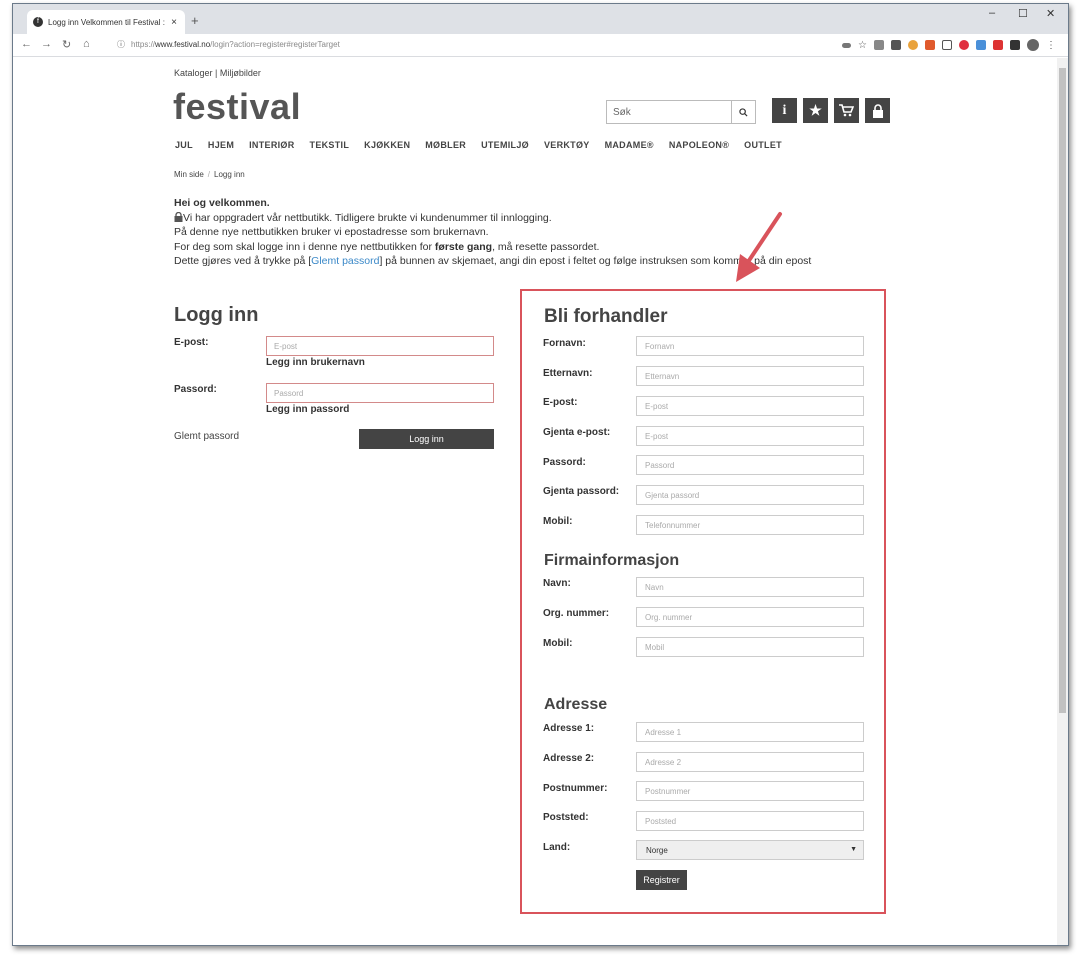 The height and width of the screenshot is (967, 1080). Describe the element at coordinates (750, 346) in the screenshot. I see `firstname-input` at that location.